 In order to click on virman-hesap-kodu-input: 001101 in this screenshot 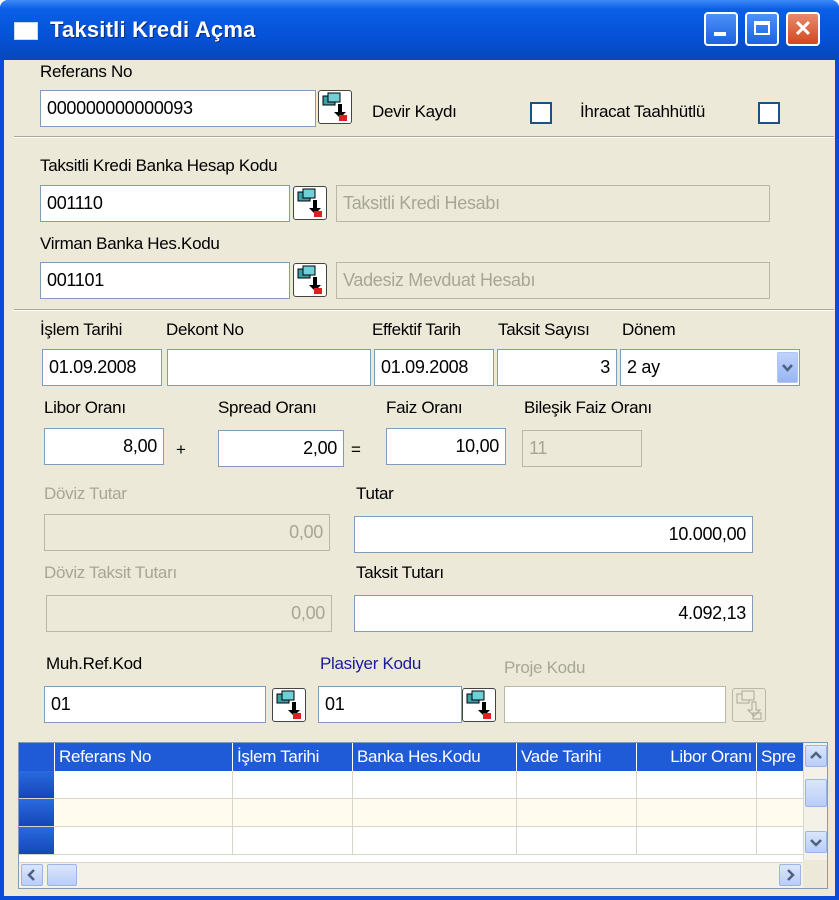, I will do `click(165, 280)`.